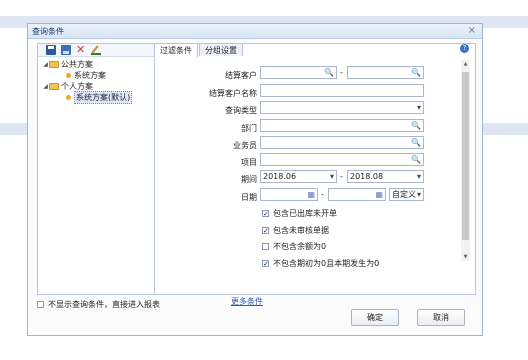 The height and width of the screenshot is (360, 528). I want to click on tab-grouping: 分组设置, so click(221, 49).